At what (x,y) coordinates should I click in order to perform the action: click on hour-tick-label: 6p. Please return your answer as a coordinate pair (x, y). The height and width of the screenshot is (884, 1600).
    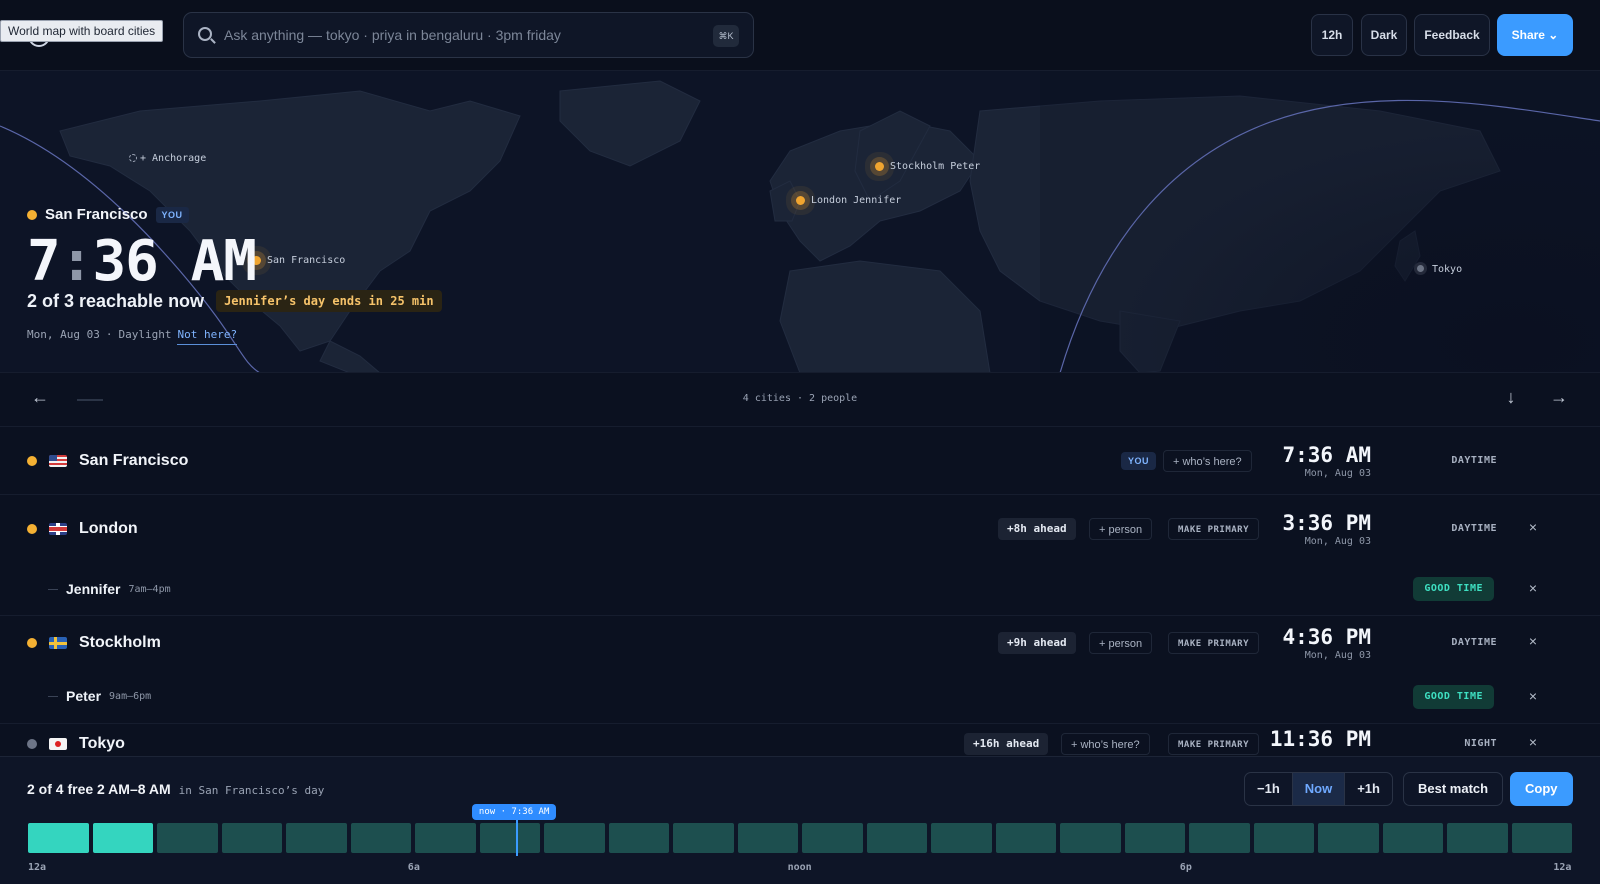
    Looking at the image, I should click on (1185, 867).